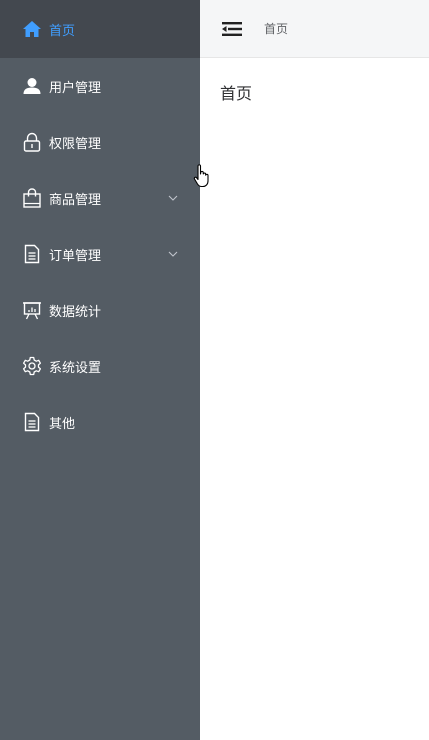 Image resolution: width=429 pixels, height=740 pixels. Describe the element at coordinates (32, 310) in the screenshot. I see `presentation-board-icon` at that location.